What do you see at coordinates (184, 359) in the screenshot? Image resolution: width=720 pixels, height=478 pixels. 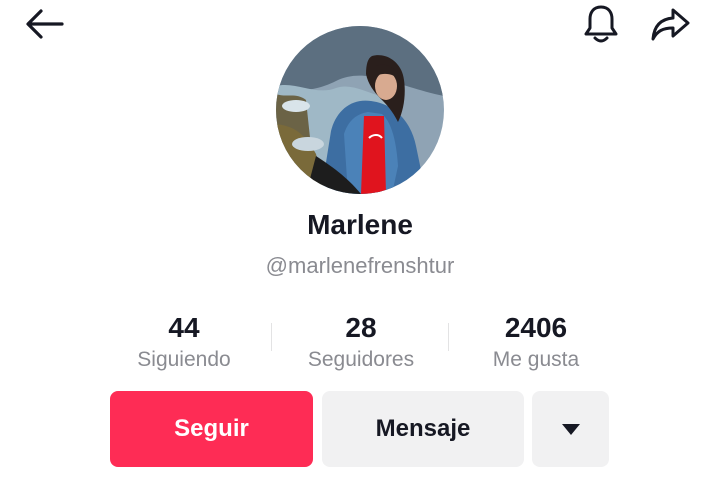 I see `following-label: Siguiendo` at bounding box center [184, 359].